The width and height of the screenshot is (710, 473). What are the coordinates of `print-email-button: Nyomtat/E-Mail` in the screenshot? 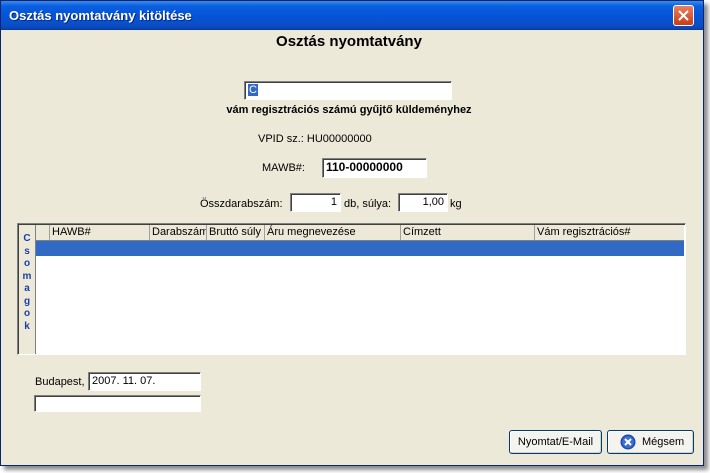 It's located at (555, 442).